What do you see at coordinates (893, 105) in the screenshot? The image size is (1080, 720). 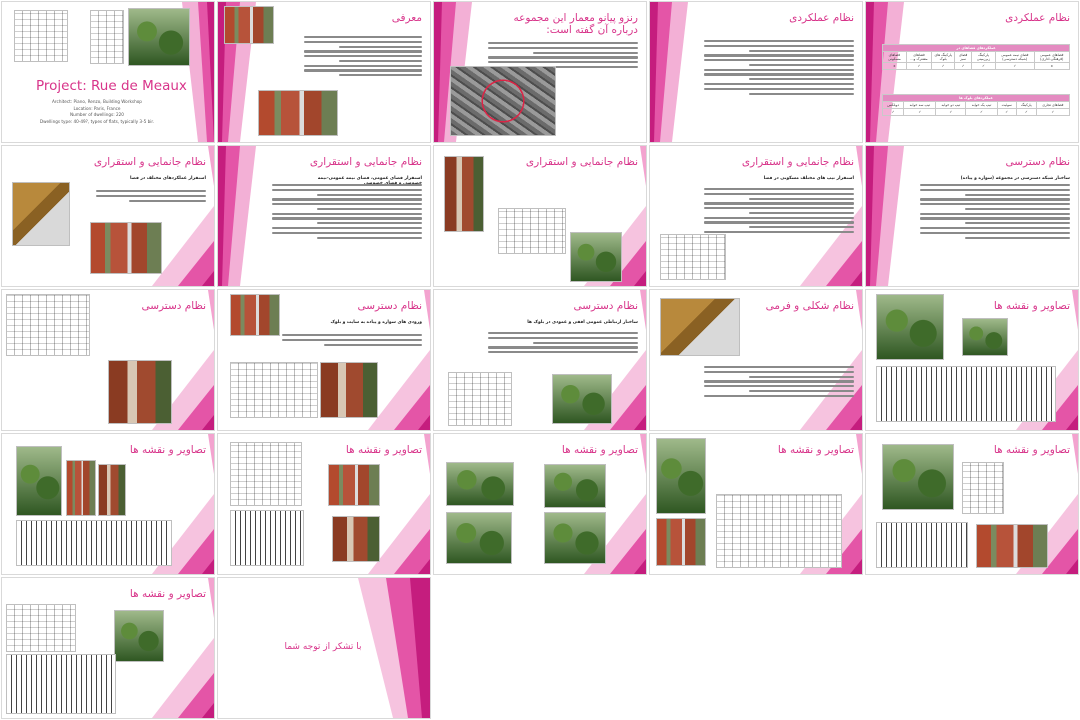 I see `table-col: دوبلکس` at bounding box center [893, 105].